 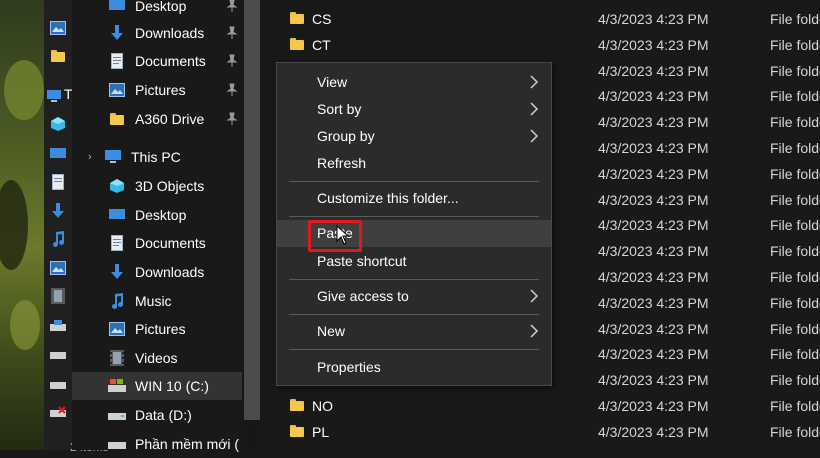 What do you see at coordinates (117, 186) in the screenshot?
I see `3d-objects-icon` at bounding box center [117, 186].